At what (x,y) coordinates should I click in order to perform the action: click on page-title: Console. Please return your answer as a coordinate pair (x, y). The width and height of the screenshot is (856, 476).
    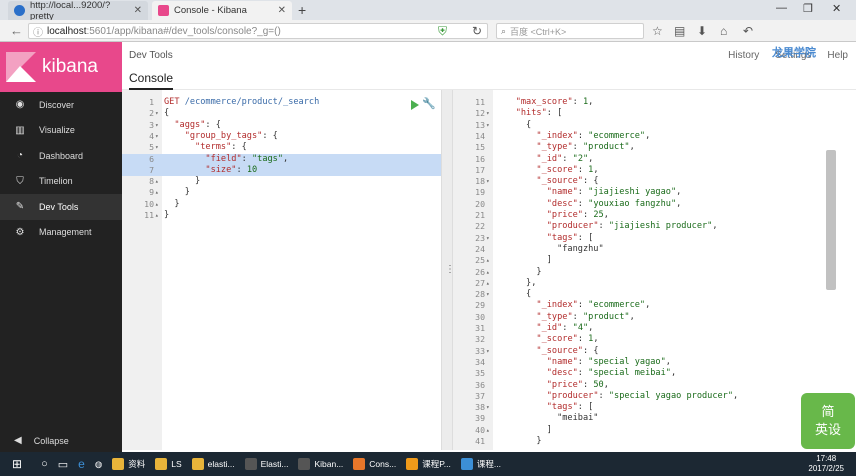
    Looking at the image, I should click on (151, 78).